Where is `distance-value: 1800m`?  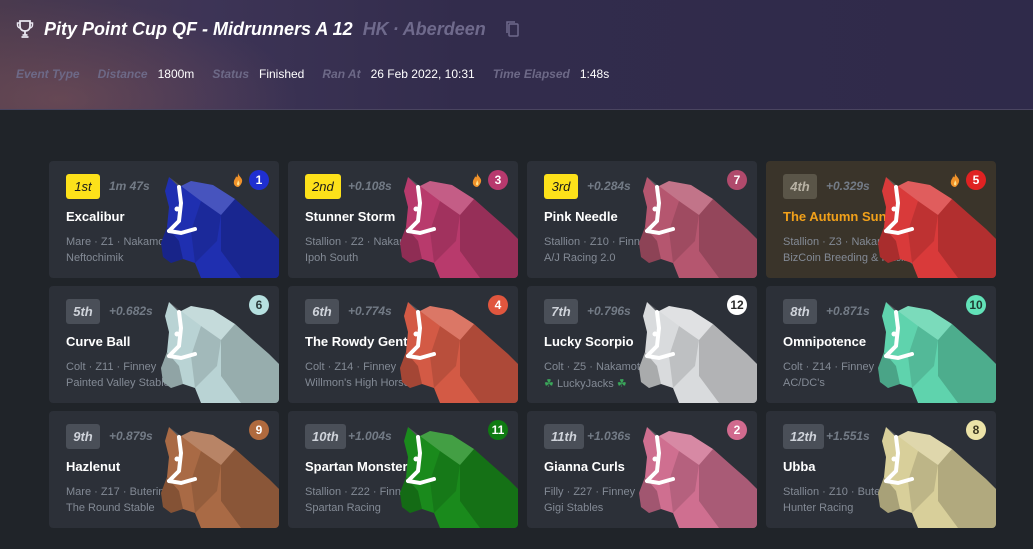
distance-value: 1800m is located at coordinates (176, 74).